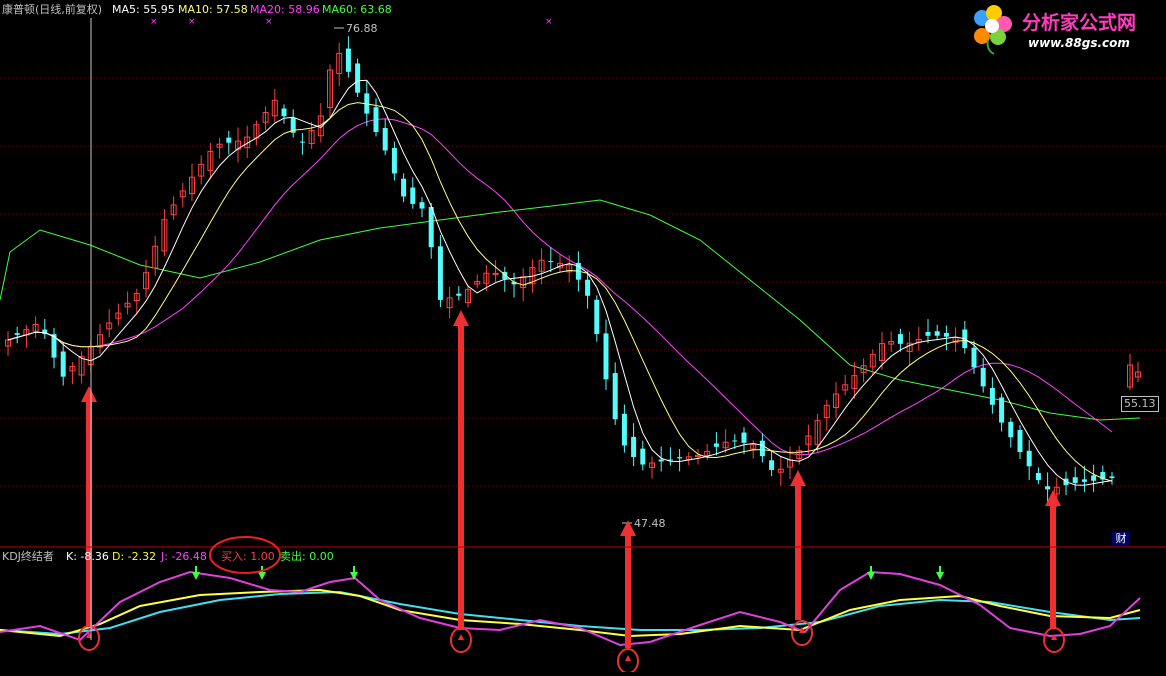 This screenshot has width=1166, height=676. Describe the element at coordinates (52, 9) in the screenshot. I see `stock-title: 康普顿(日线,前复权)` at that location.